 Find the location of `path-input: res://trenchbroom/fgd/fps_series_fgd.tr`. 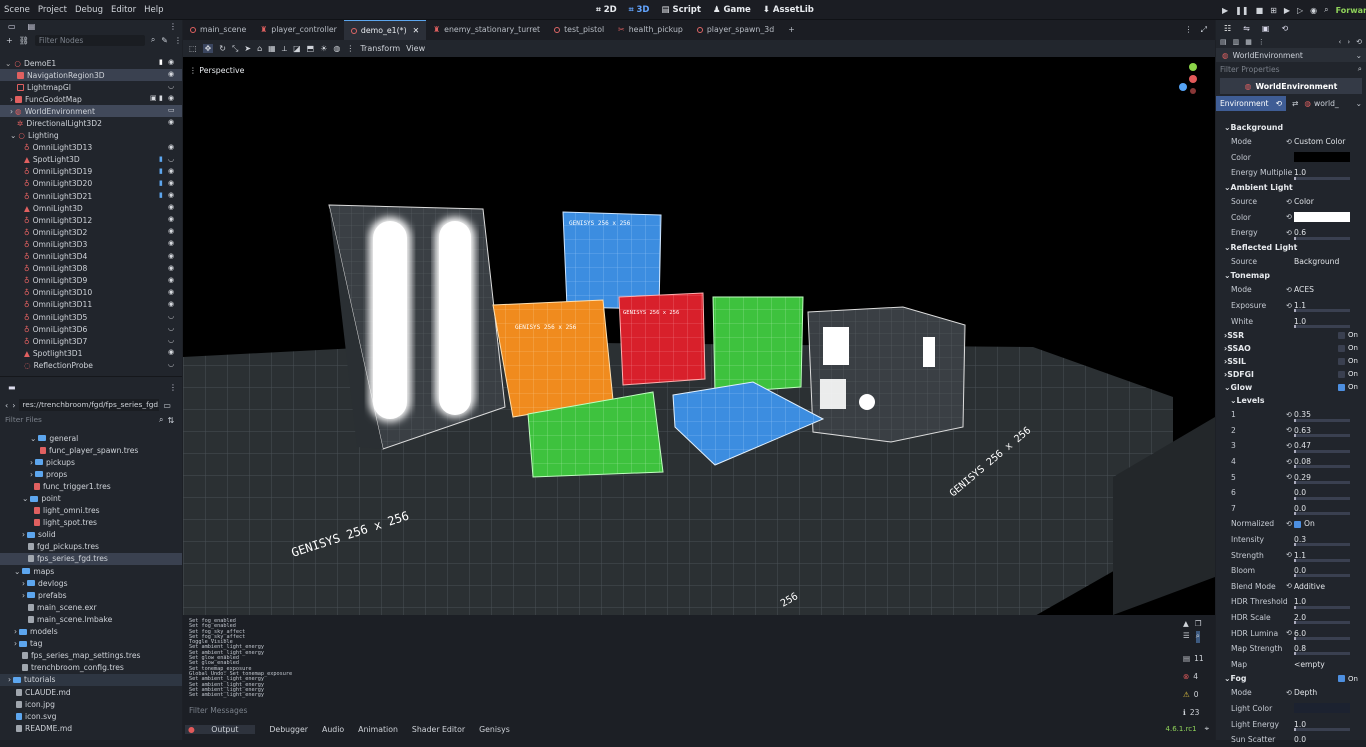

path-input: res://trenchbroom/fgd/fps_series_fgd.tr is located at coordinates (89, 405).